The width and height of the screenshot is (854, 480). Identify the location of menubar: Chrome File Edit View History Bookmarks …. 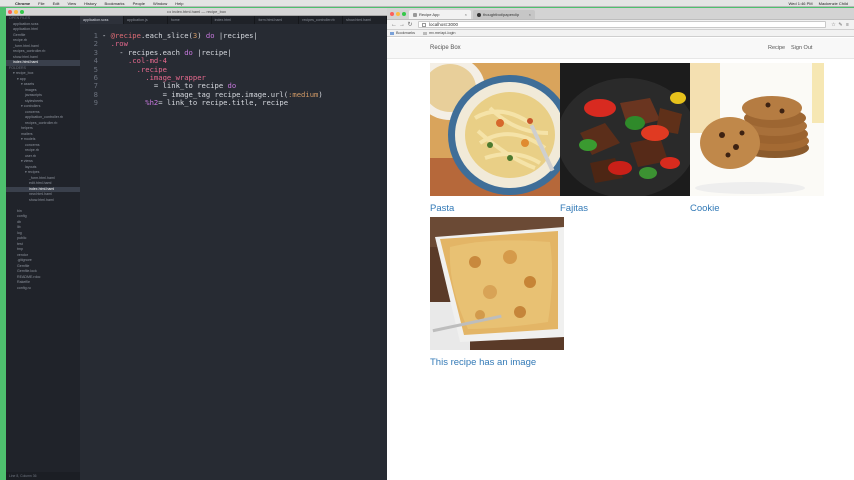
(427, 3).